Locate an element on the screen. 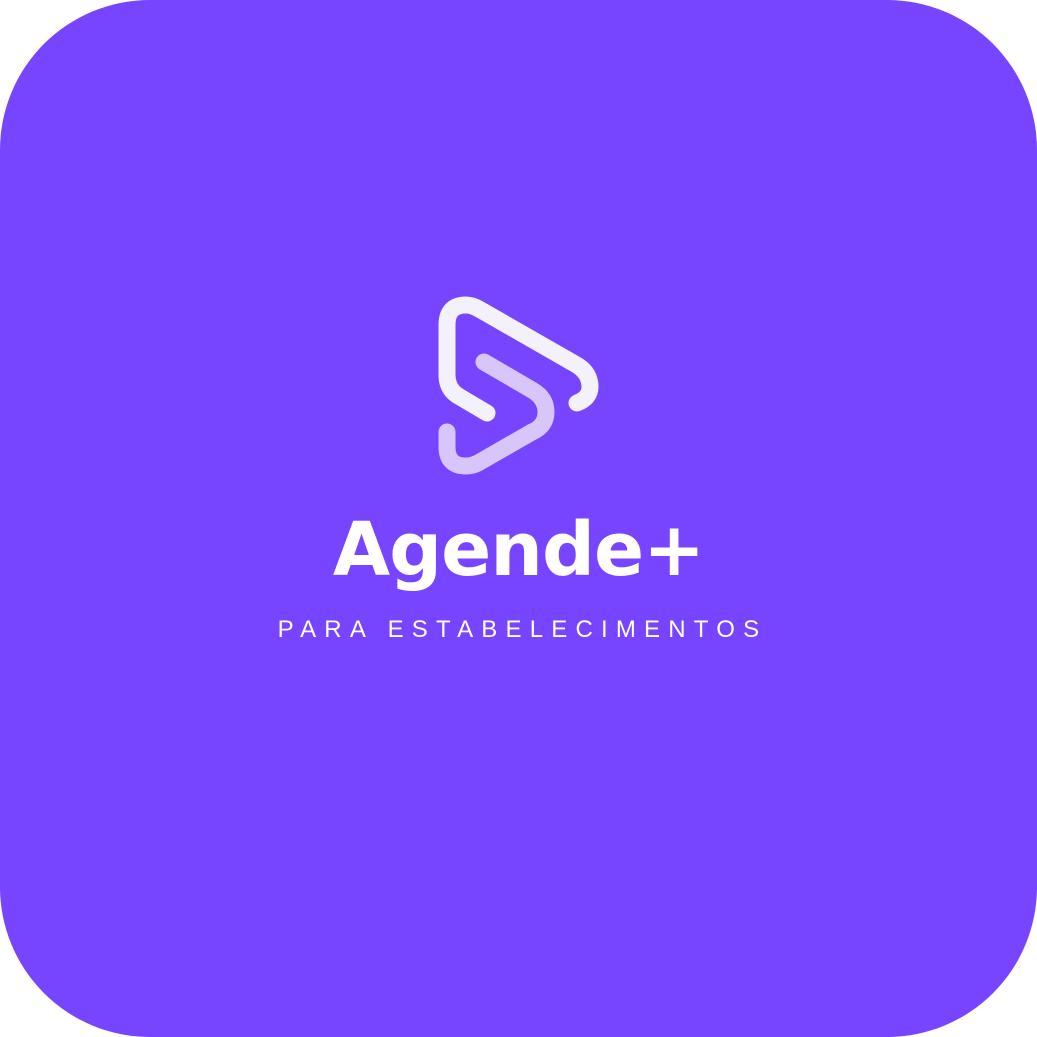 Image resolution: width=1037 pixels, height=1037 pixels. logo-outer-stroke is located at coordinates (518, 359).